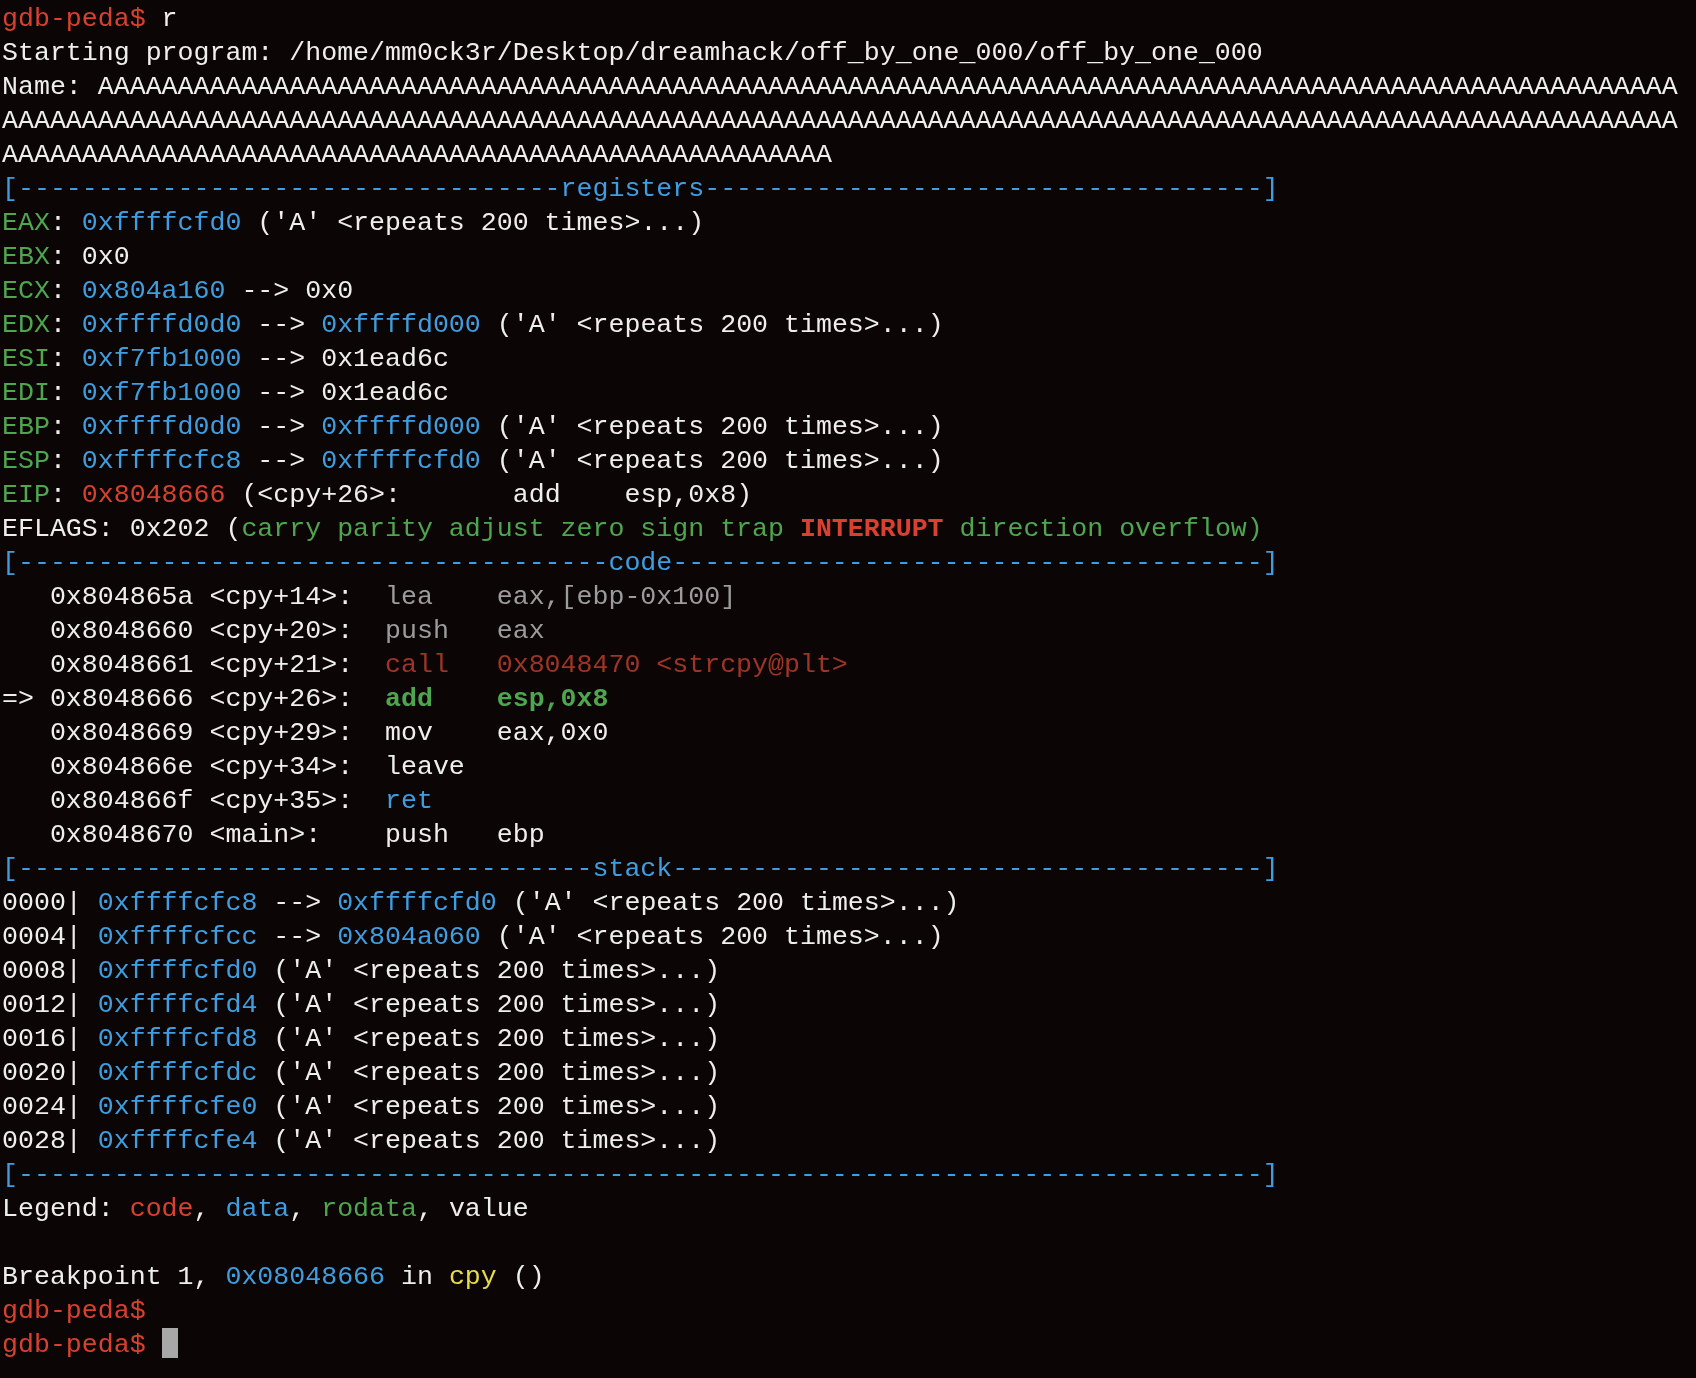  Describe the element at coordinates (448, 665) in the screenshot. I see `terminal-line: 0x8048661 <cpy+21>: call 0x8048470 <strcpy@plt>` at that location.